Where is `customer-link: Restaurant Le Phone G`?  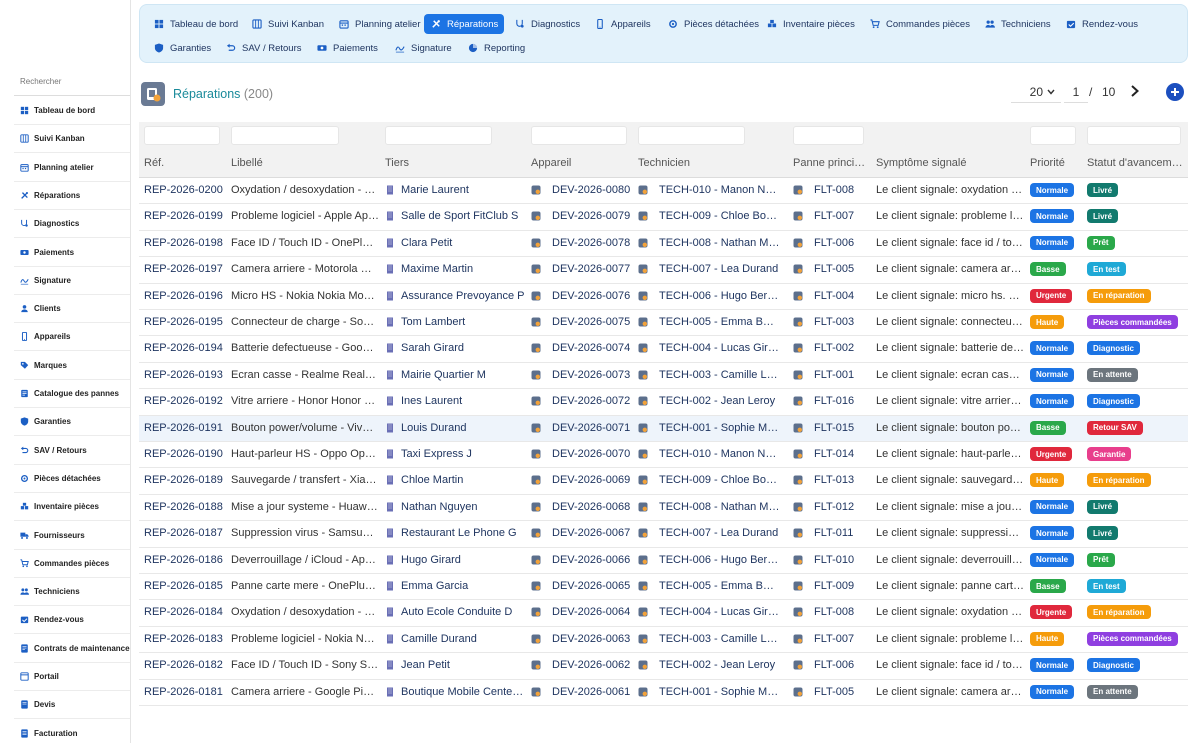
customer-link: Restaurant Le Phone G is located at coordinates (463, 533).